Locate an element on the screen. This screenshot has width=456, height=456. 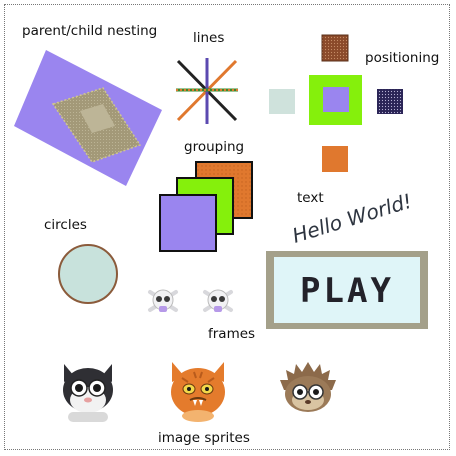
black-white-cat-icon is located at coordinates (88, 393).